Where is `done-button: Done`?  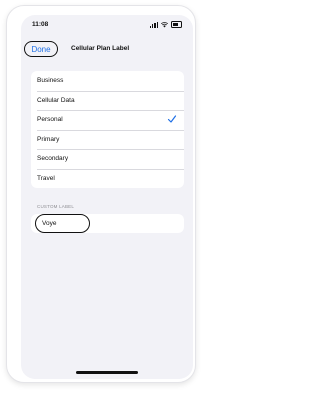 done-button: Done is located at coordinates (41, 49).